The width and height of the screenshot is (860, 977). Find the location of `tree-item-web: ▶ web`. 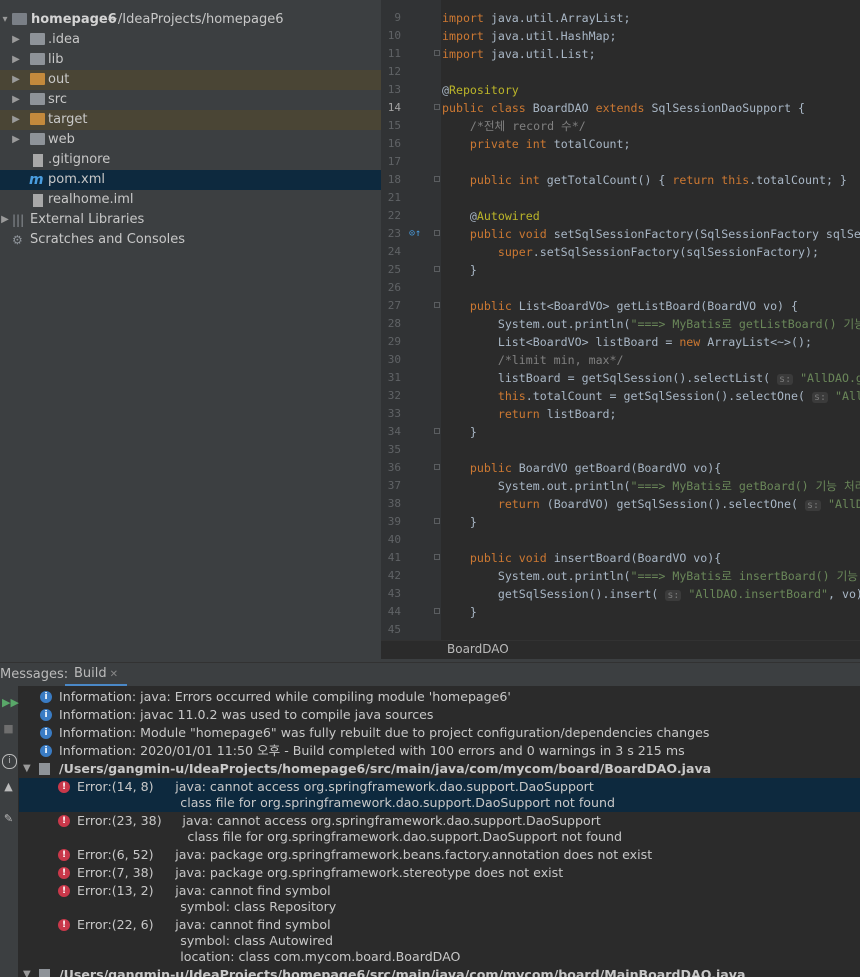

tree-item-web: ▶ web is located at coordinates (190, 140).